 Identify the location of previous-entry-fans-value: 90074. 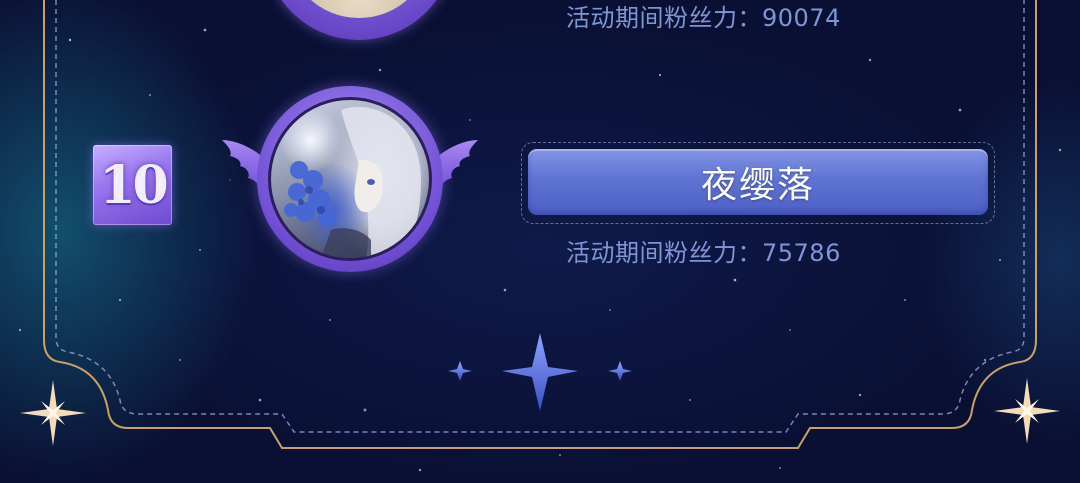
(801, 18).